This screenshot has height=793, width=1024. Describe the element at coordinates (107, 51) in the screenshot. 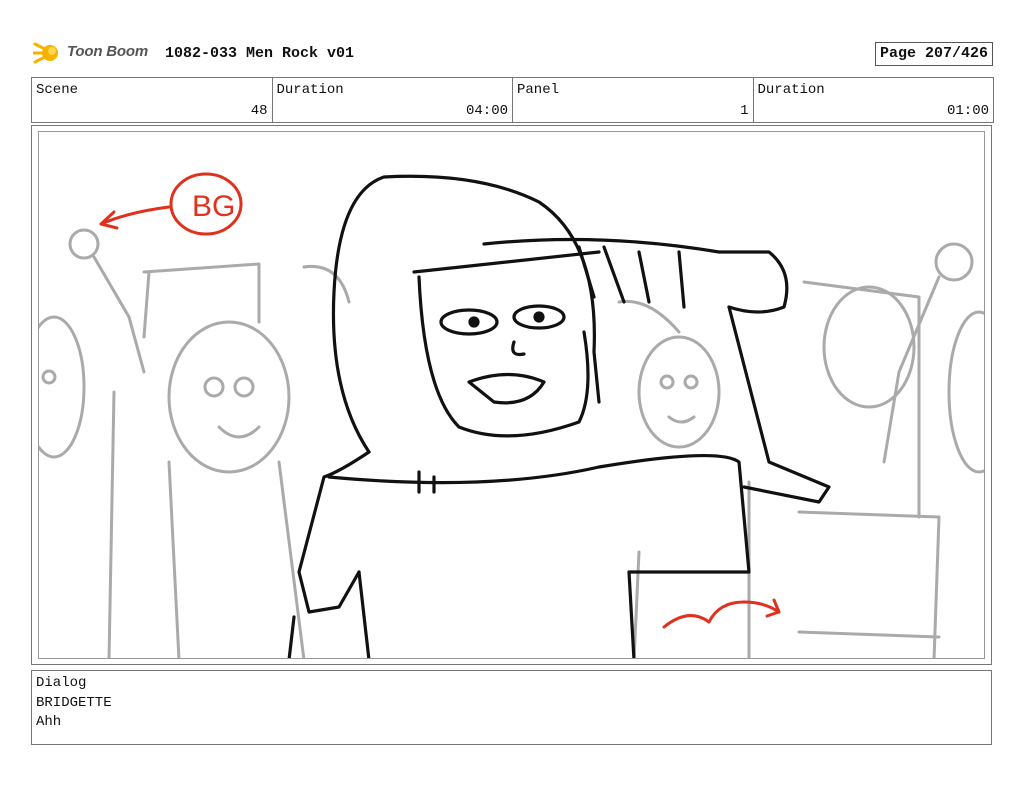

I see `logo-text: Toon Boom` at that location.